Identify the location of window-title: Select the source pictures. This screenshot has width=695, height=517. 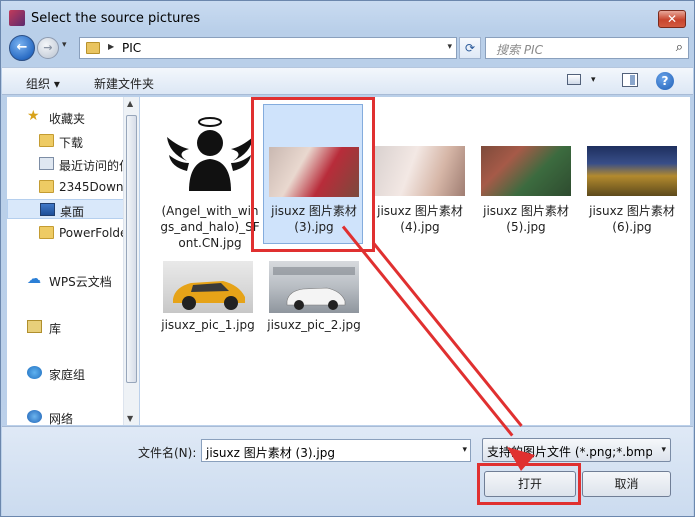
(116, 18).